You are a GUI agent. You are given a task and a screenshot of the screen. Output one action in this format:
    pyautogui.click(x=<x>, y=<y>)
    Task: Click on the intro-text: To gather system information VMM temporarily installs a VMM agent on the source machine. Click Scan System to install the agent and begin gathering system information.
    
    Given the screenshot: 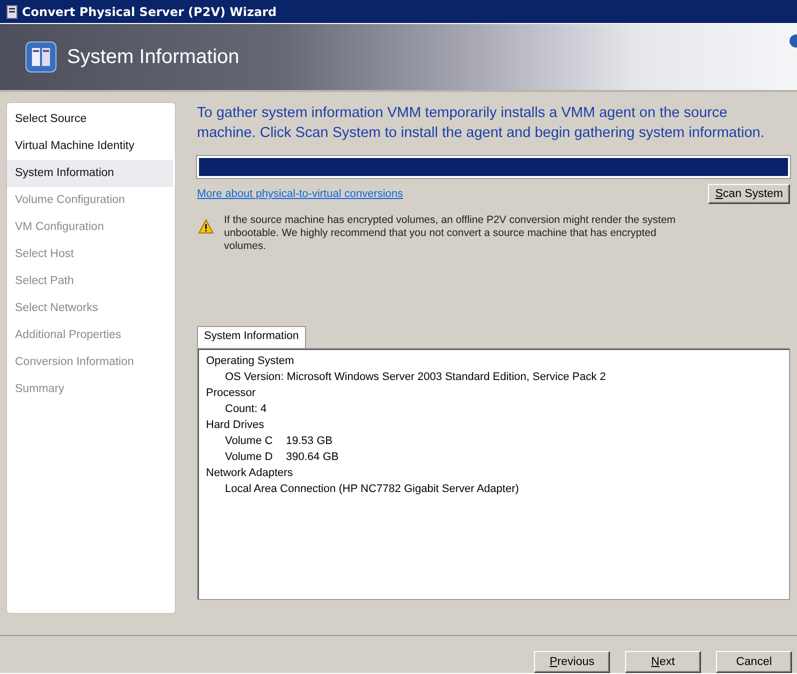 What is the action you would take?
    pyautogui.click(x=481, y=123)
    